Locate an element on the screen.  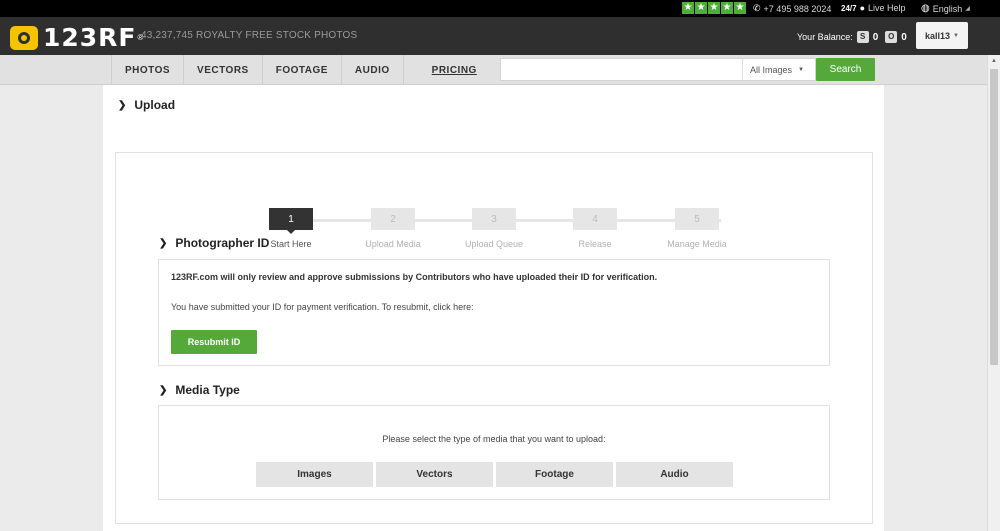
nav-item-audio: AUDIO is located at coordinates (373, 70).